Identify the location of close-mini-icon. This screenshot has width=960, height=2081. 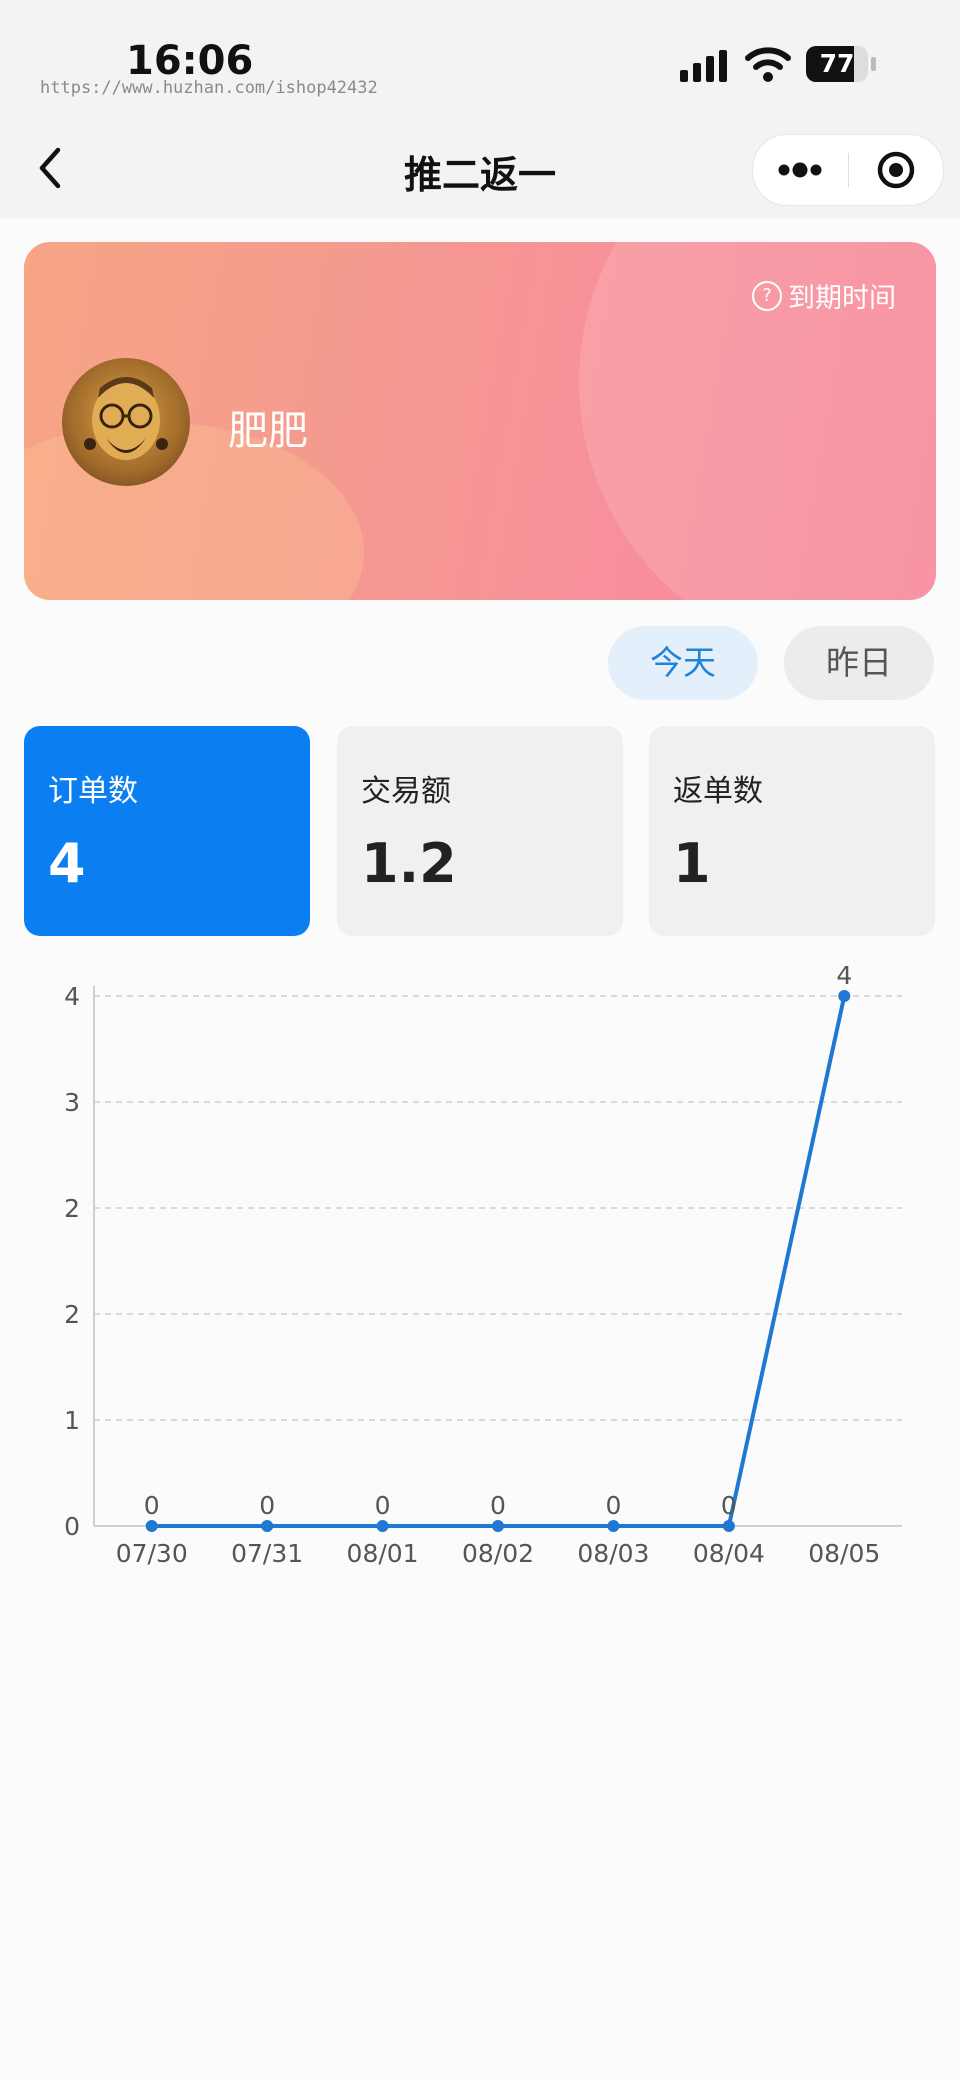
(896, 170).